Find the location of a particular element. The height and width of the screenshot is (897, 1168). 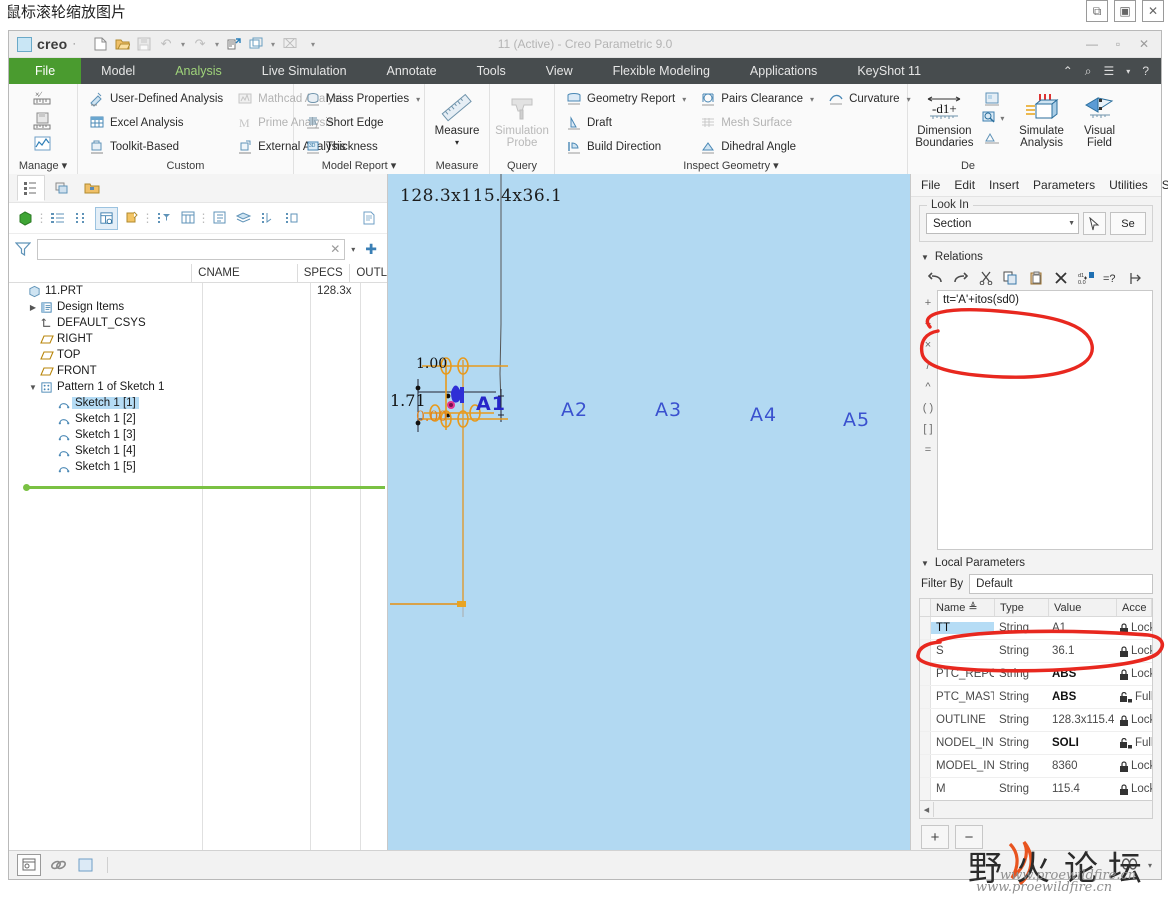

table-row: Sketch 1 [2] is located at coordinates (198, 419).